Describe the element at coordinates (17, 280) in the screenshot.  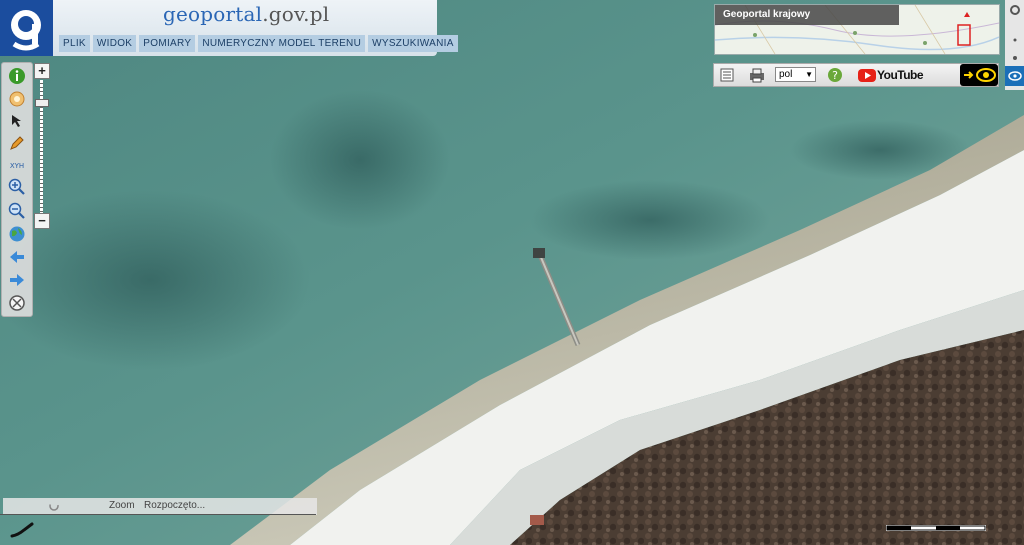
I see `forward-arrow-icon` at that location.